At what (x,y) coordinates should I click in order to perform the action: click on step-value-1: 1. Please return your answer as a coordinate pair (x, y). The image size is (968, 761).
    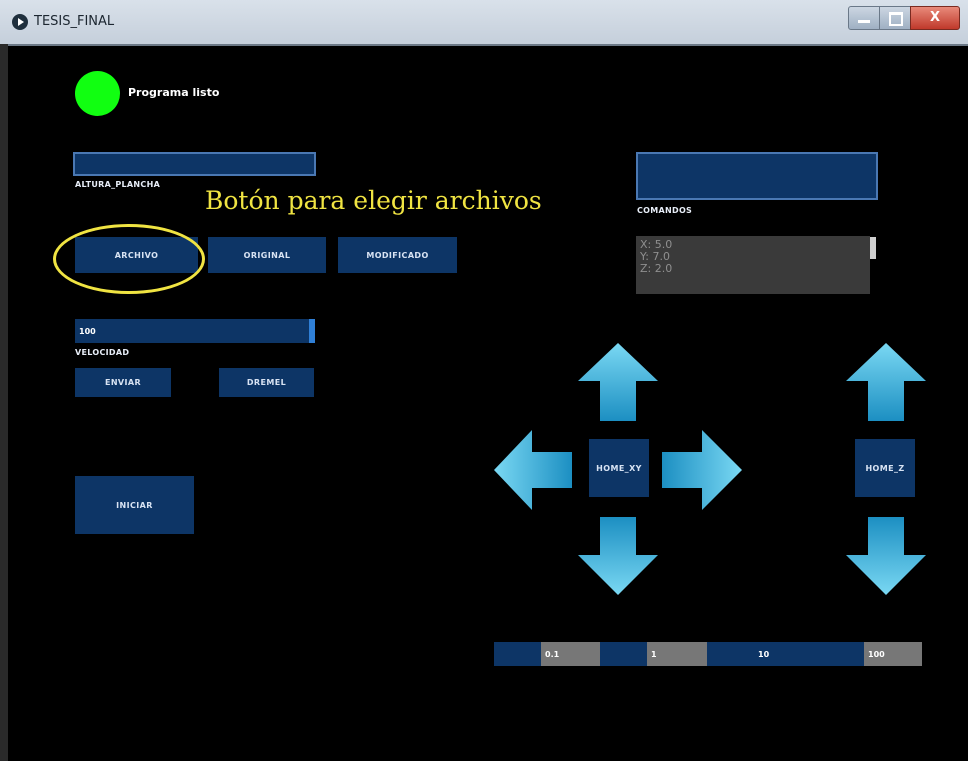
    Looking at the image, I should click on (677, 654).